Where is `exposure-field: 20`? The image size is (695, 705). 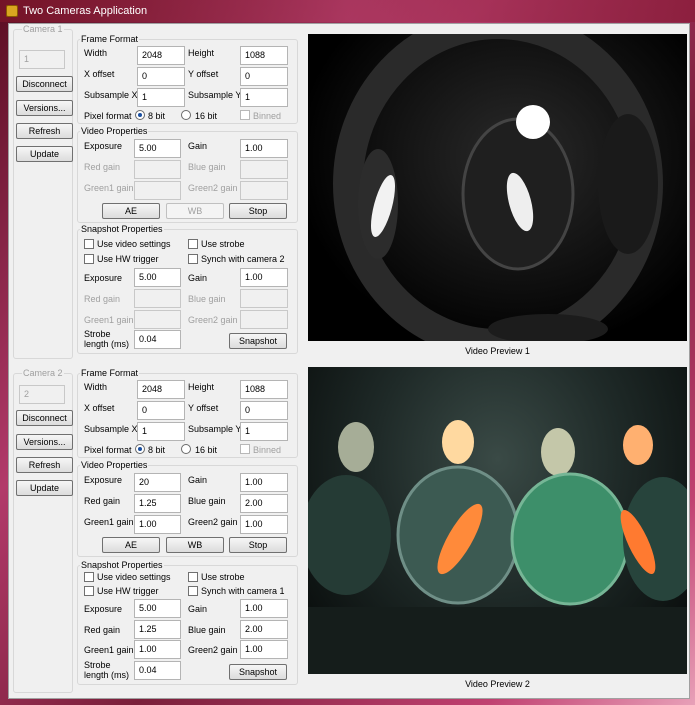 exposure-field: 20 is located at coordinates (157, 482).